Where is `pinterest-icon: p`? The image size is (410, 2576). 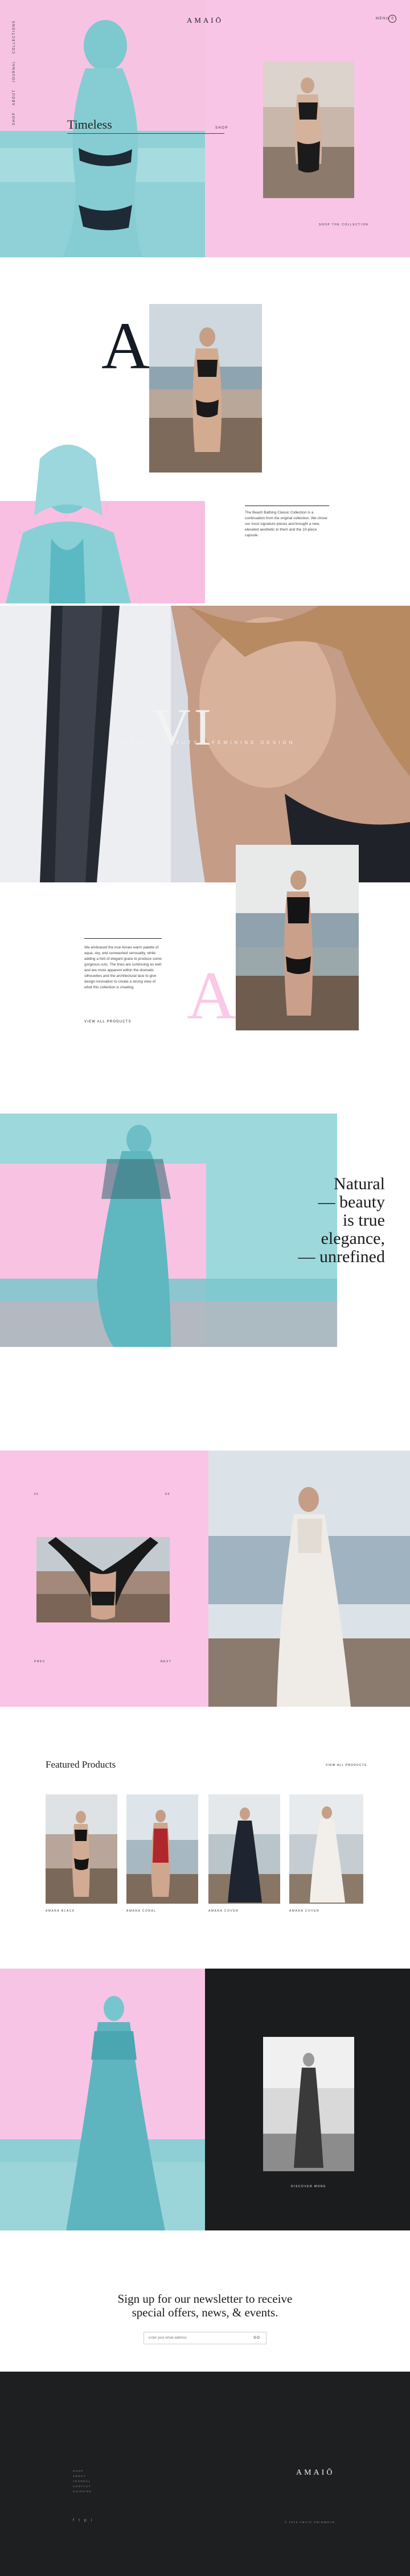 pinterest-icon: p is located at coordinates (85, 2520).